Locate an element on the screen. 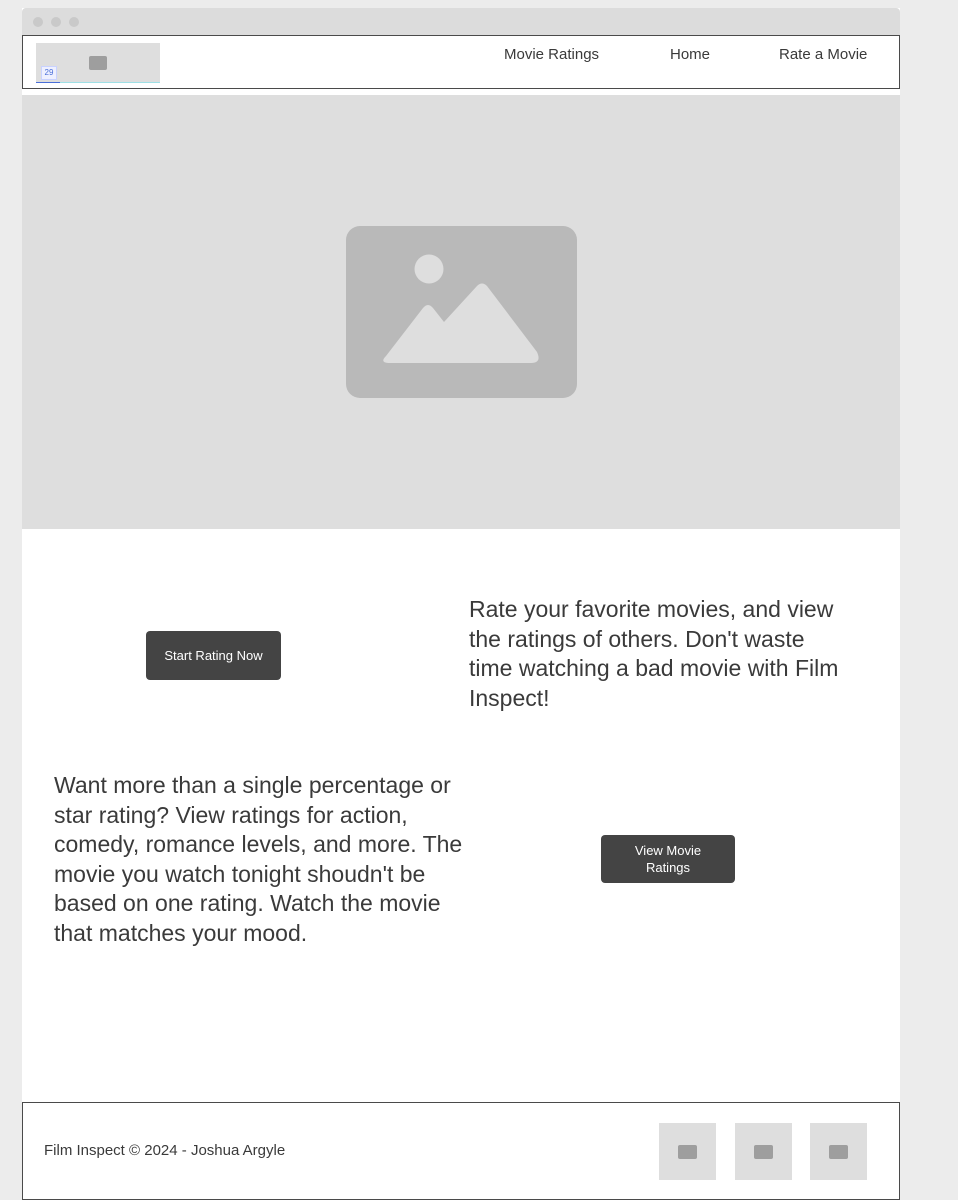 The image size is (958, 1200). hero-image-icon is located at coordinates (461, 312).